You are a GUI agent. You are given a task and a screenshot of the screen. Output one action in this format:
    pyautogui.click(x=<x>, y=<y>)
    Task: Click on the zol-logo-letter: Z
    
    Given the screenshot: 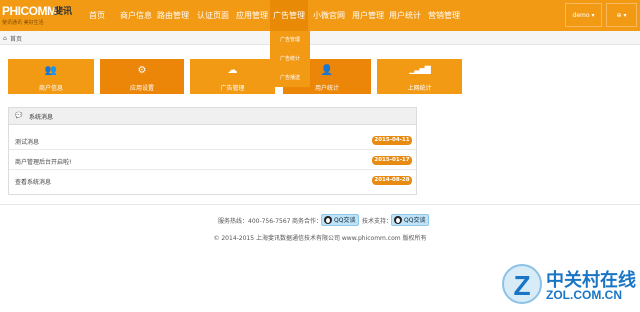 What is the action you would take?
    pyautogui.click(x=522, y=285)
    